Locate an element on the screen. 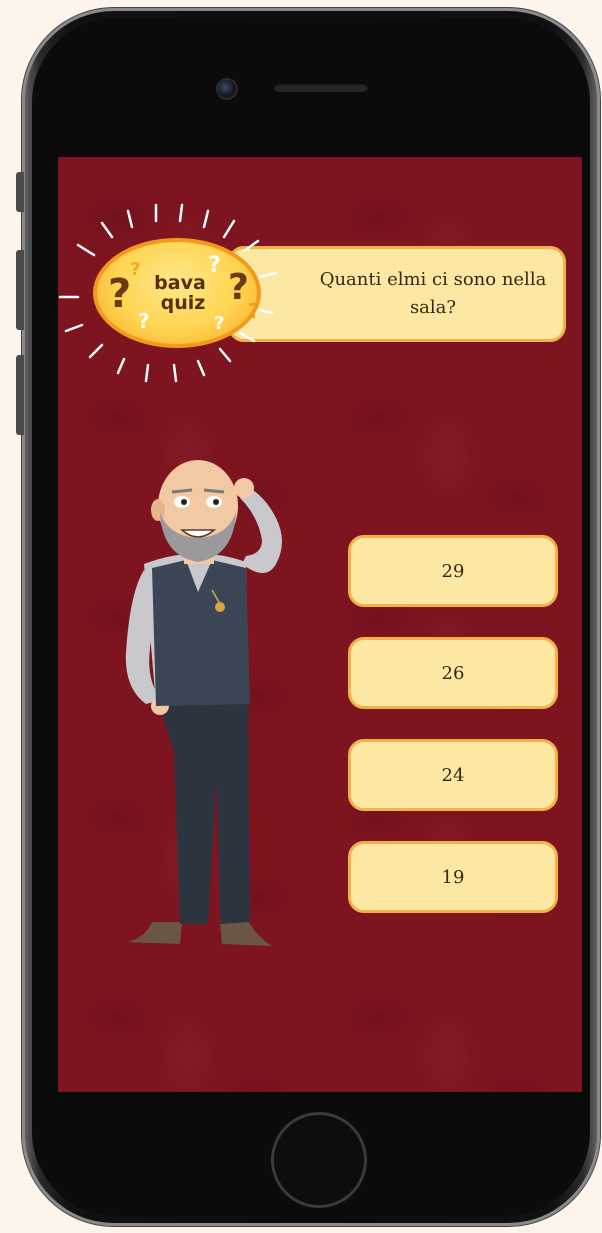 This screenshot has height=1233, width=602. answer-list: 29 26 24 19 is located at coordinates (453, 739).